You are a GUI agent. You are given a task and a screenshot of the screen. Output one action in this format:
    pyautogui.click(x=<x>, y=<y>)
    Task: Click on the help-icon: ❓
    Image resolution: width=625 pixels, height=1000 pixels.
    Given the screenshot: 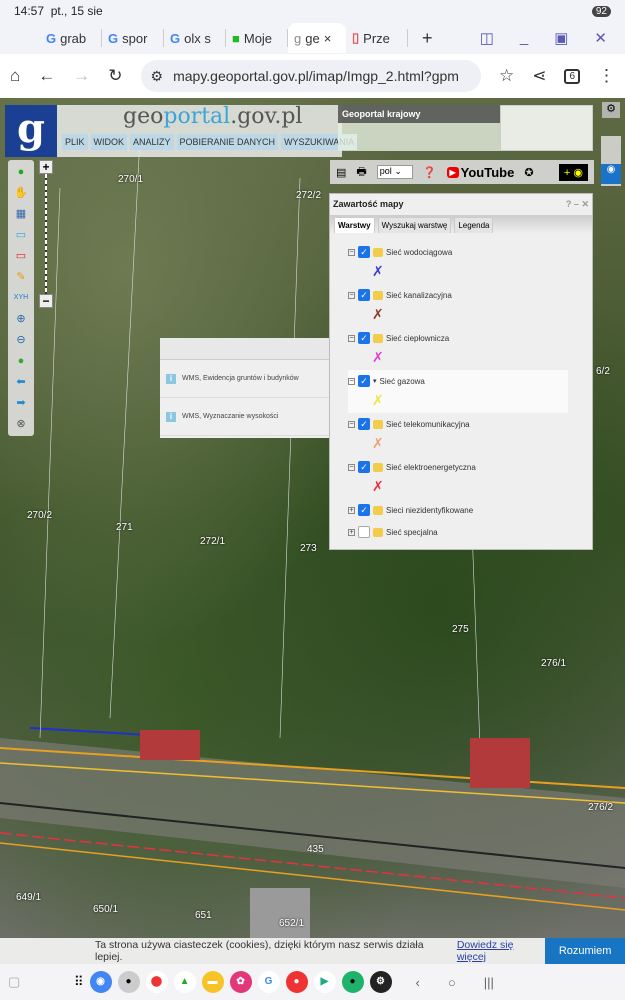 What is the action you would take?
    pyautogui.click(x=430, y=172)
    